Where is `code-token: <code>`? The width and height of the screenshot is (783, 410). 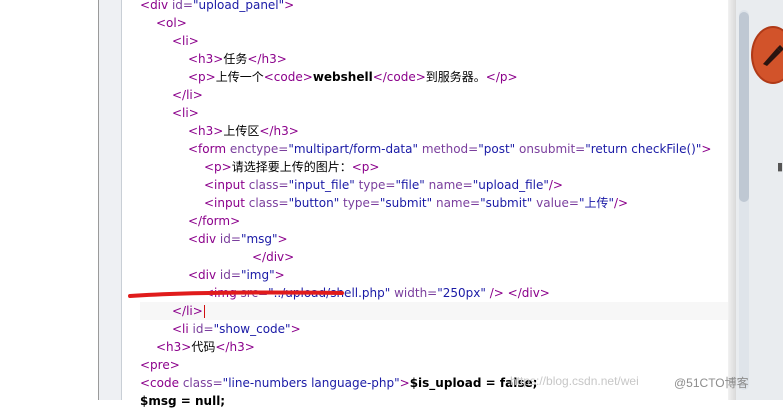
code-token: <code> is located at coordinates (288, 77).